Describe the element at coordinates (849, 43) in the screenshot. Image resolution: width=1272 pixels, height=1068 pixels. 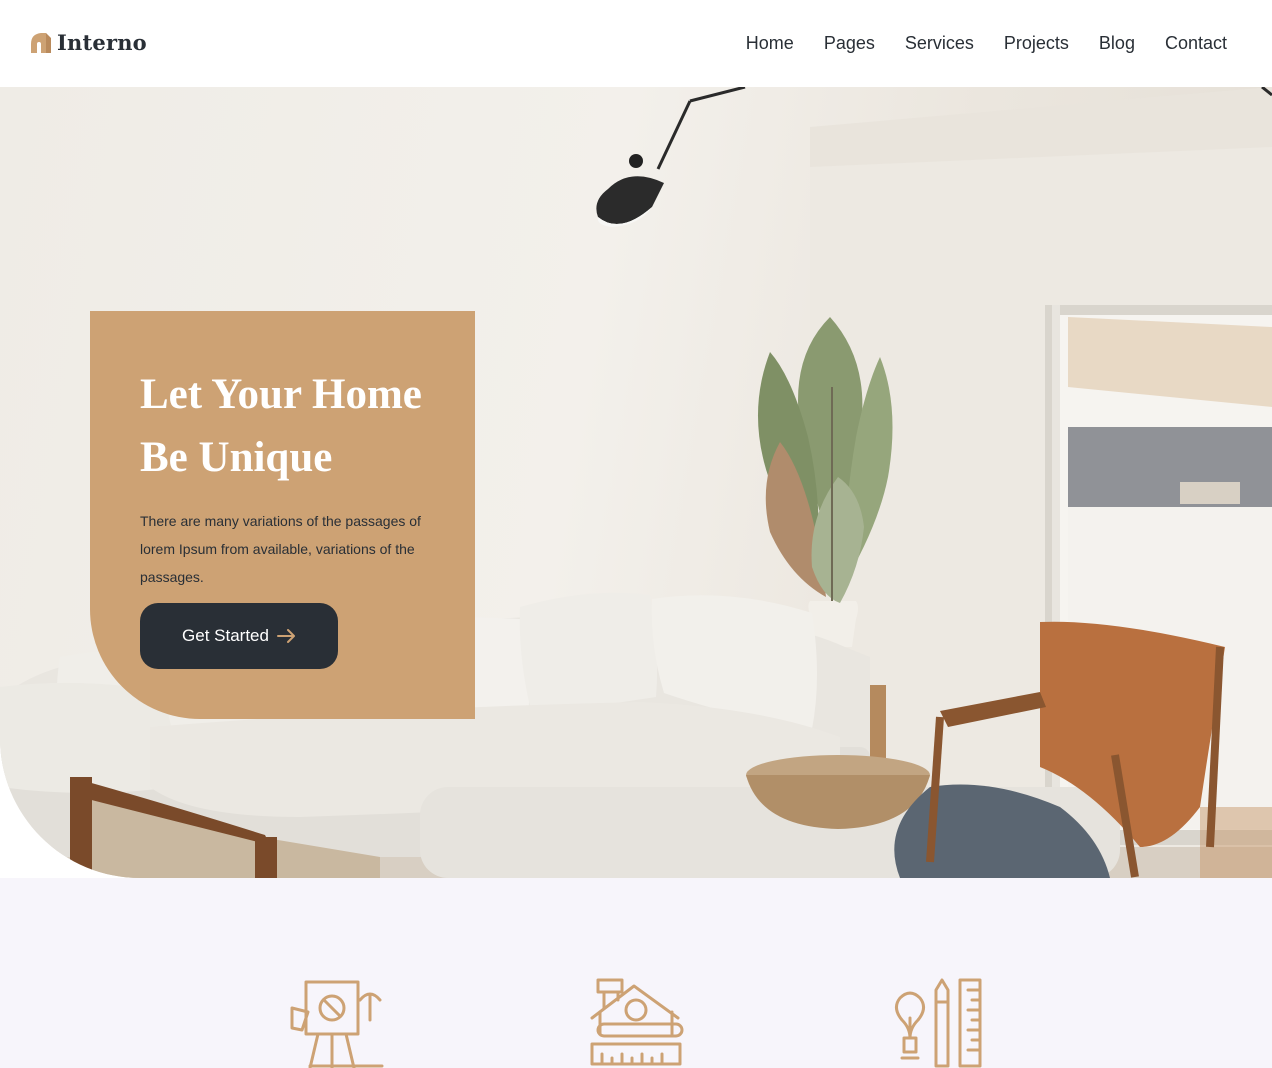
I see `nav-pages: Pages` at that location.